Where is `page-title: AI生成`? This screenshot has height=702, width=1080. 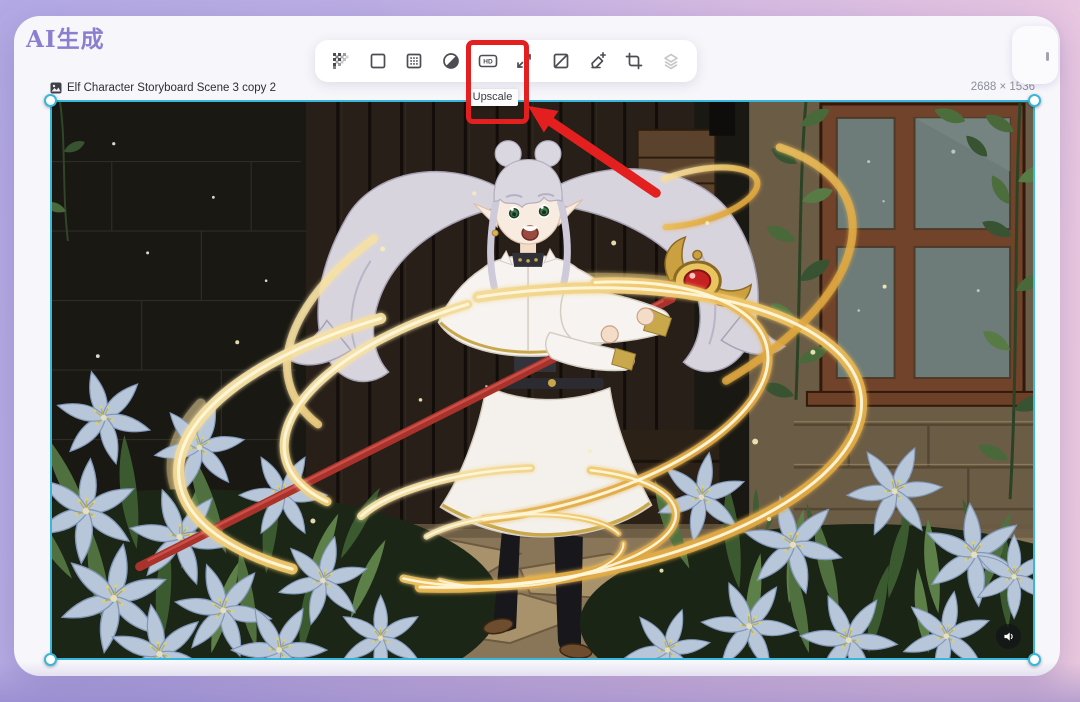
page-title: AI生成 is located at coordinates (65, 39).